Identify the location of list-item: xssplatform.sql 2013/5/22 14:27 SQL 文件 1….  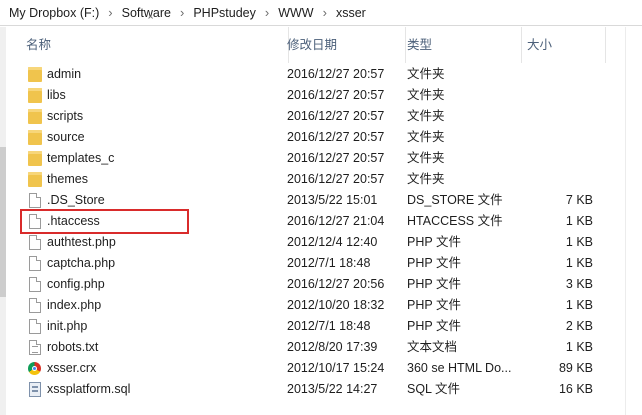
(320, 389).